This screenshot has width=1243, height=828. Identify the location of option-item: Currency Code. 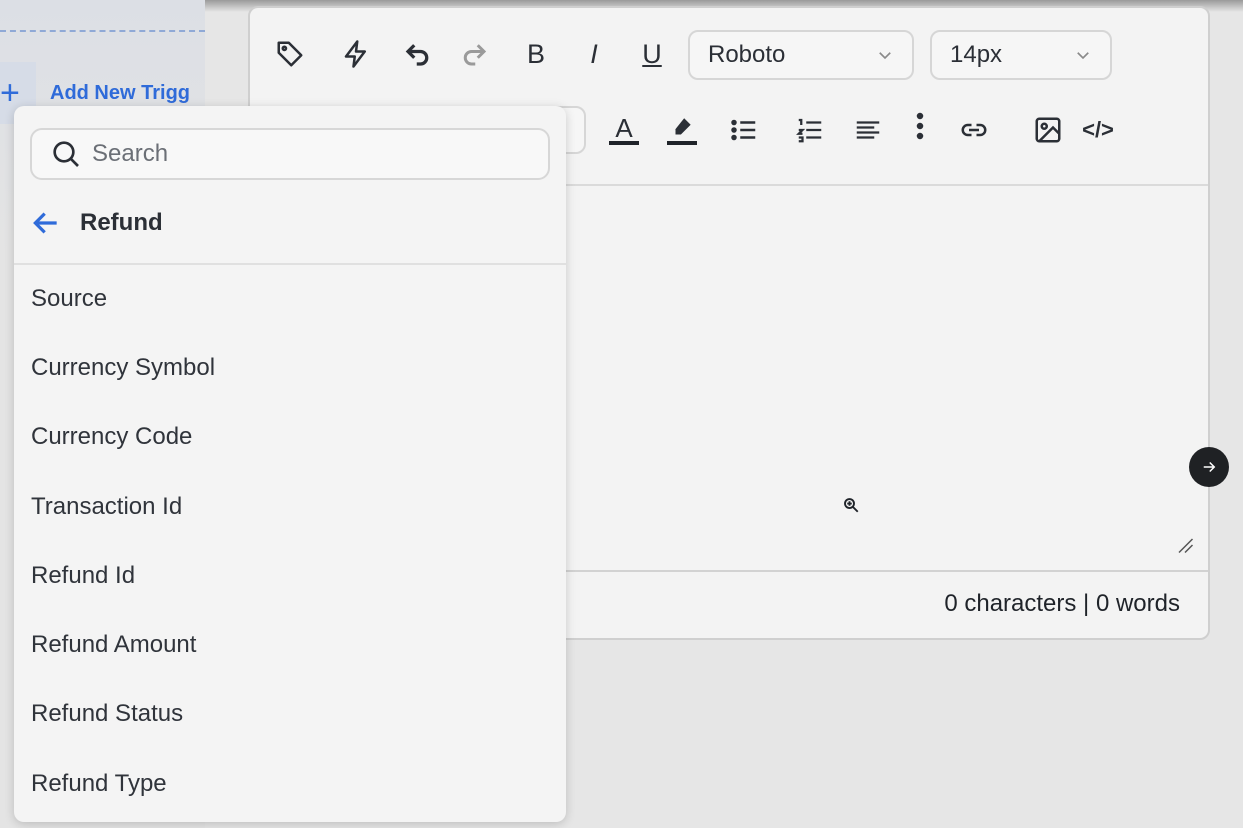
(290, 437).